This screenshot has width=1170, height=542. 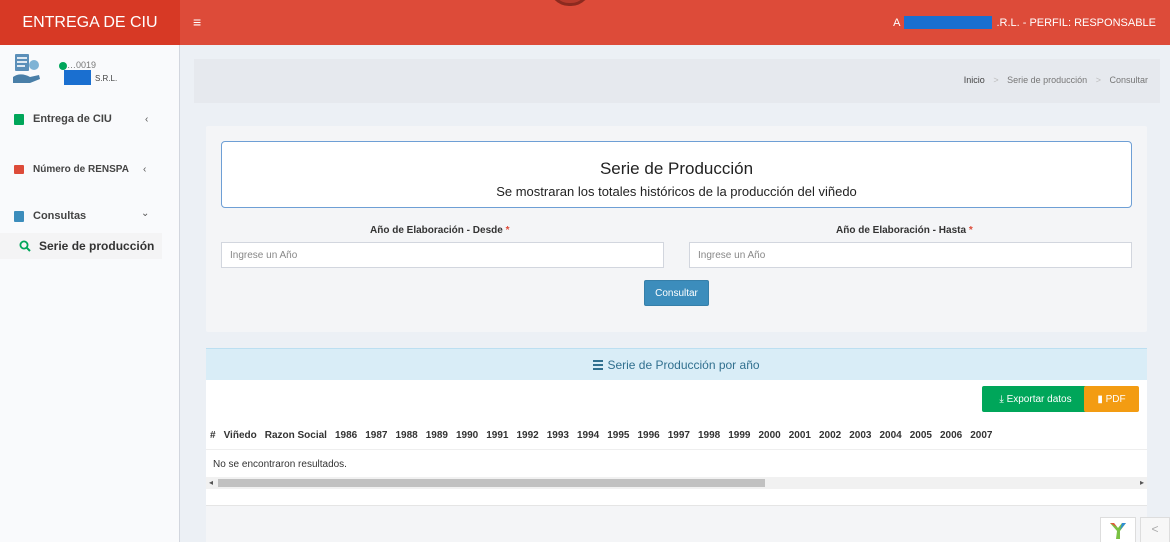 What do you see at coordinates (145, 213) in the screenshot?
I see `chevron-down-icon: ⌄` at bounding box center [145, 213].